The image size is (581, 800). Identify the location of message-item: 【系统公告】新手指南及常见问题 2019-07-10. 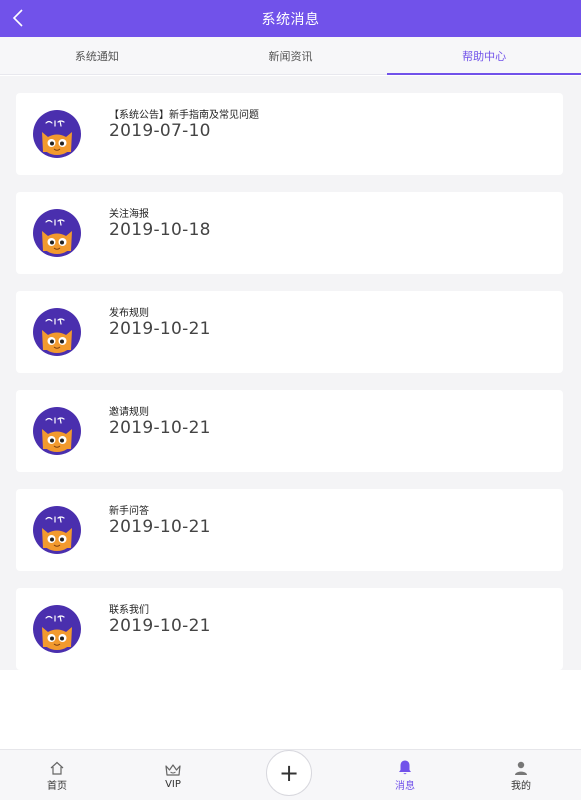
(289, 134).